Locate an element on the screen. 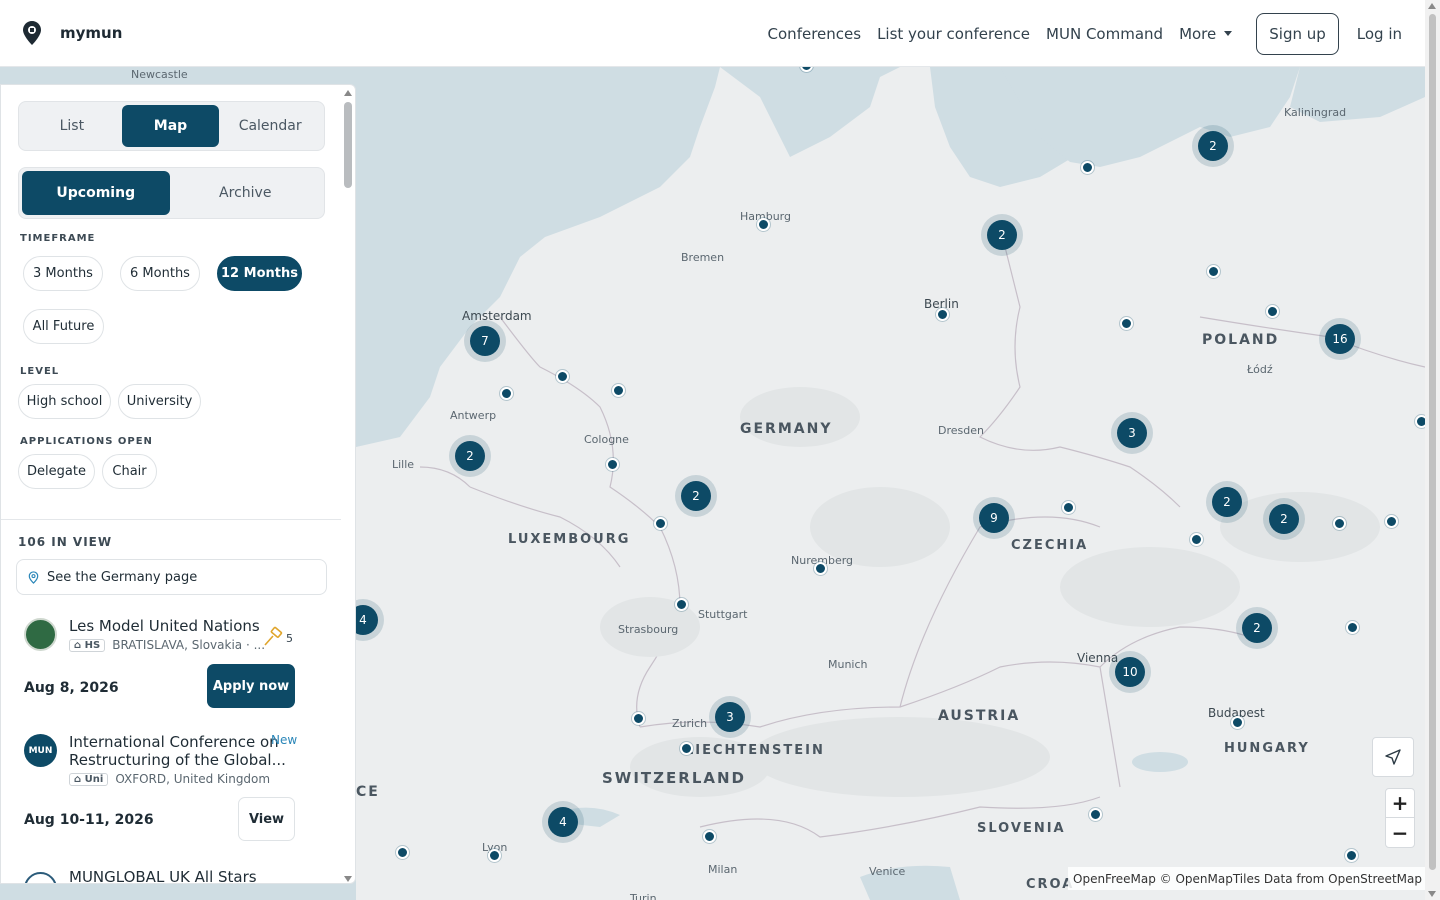  cap-icon: ⌂ is located at coordinates (79, 779).